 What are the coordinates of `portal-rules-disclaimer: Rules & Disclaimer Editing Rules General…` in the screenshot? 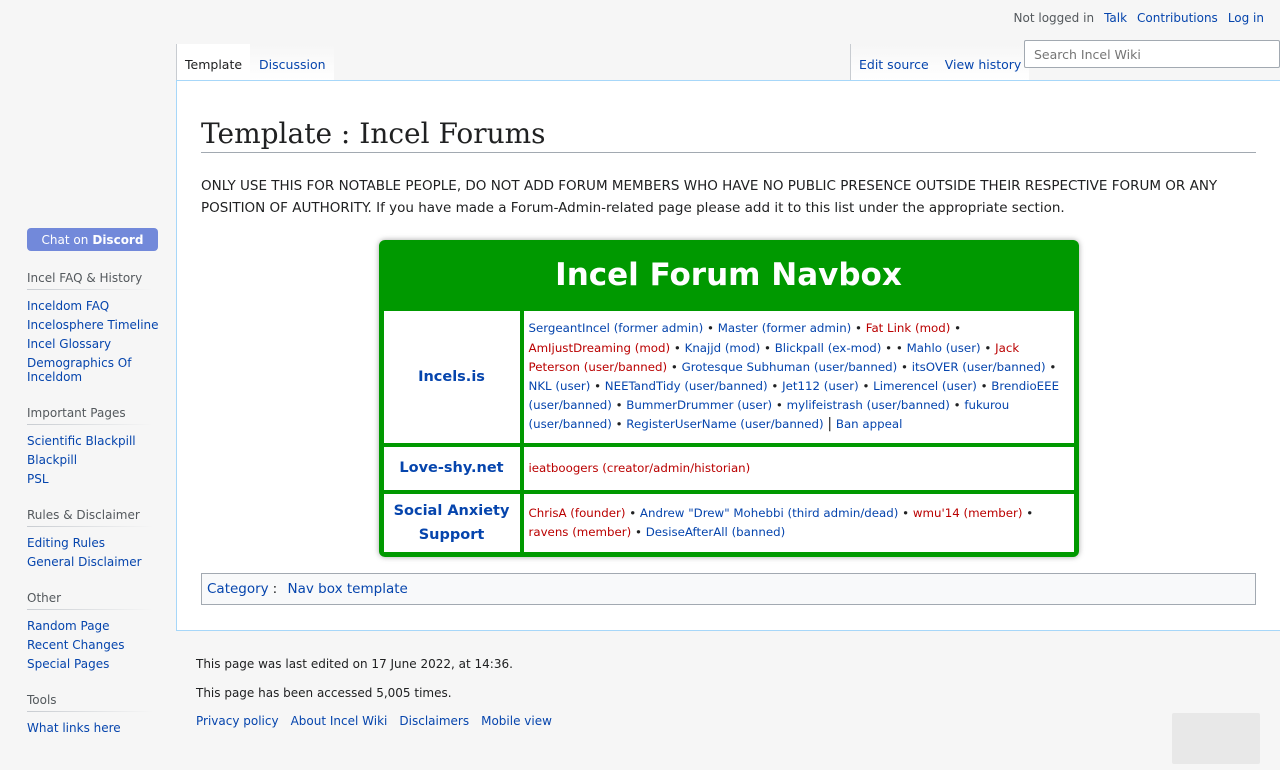 It's located at (94, 539).